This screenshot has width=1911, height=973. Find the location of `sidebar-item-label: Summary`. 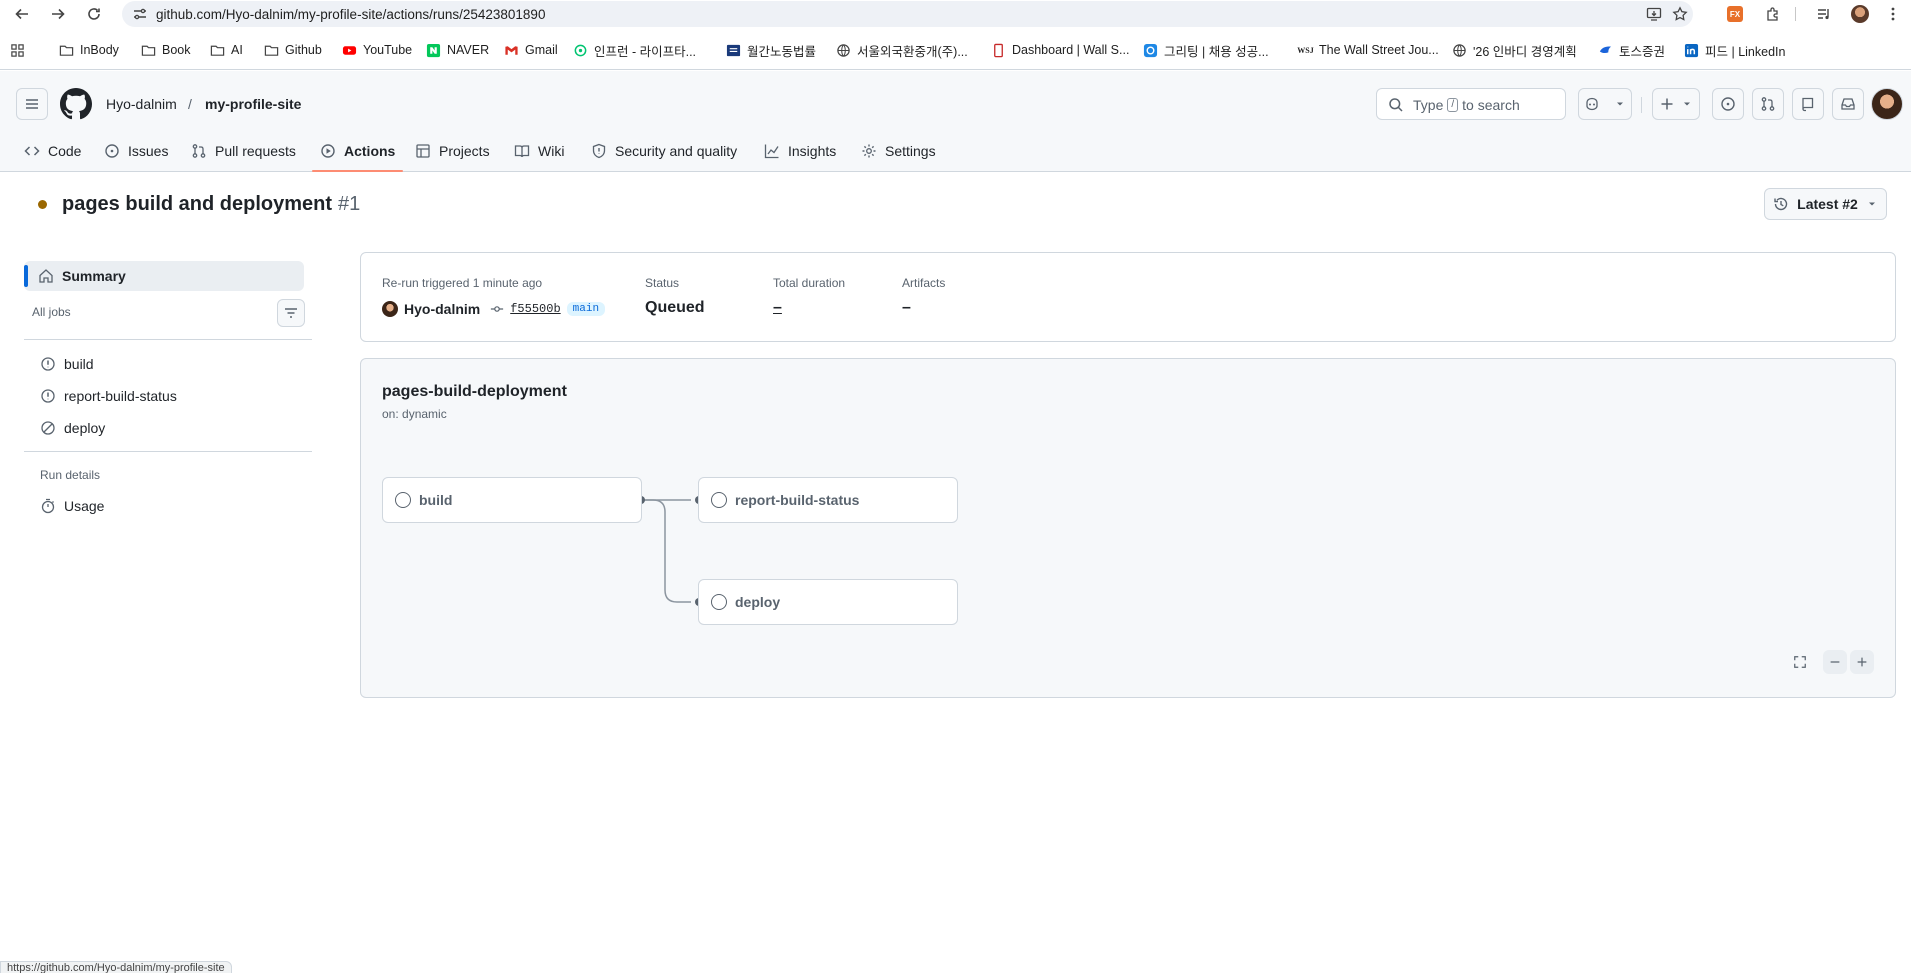

sidebar-item-label: Summary is located at coordinates (94, 276).